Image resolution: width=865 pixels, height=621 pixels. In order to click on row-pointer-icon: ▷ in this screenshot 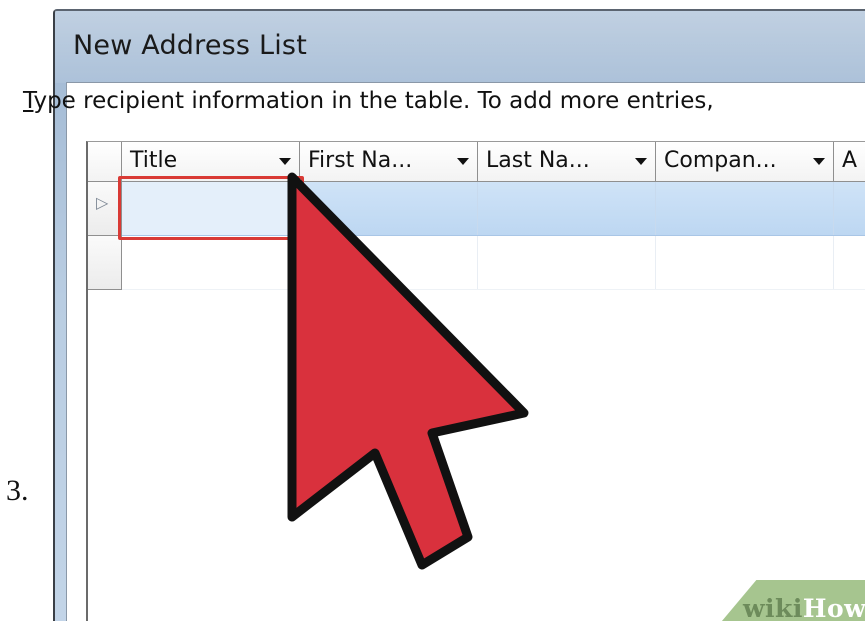, I will do `click(102, 203)`.